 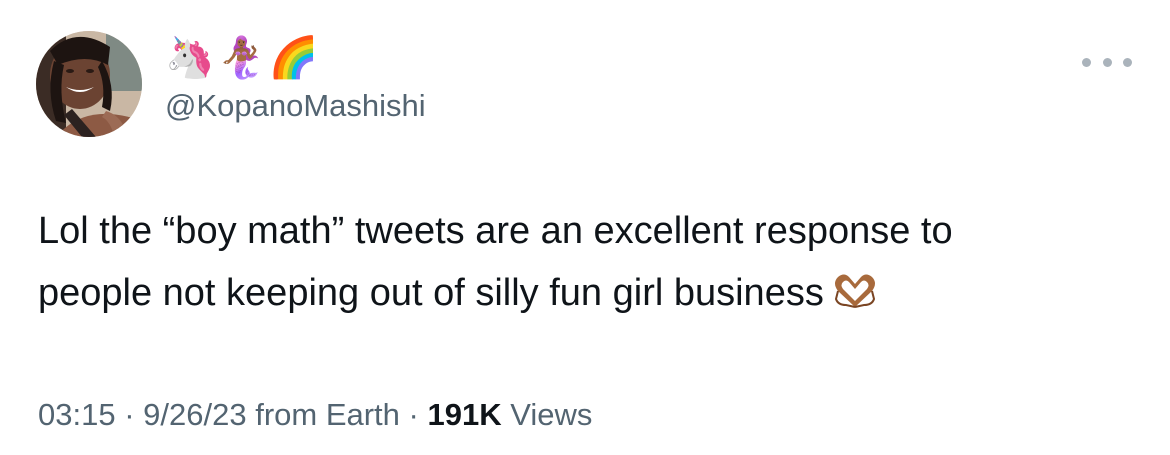 I want to click on views-label: Views, so click(x=551, y=414).